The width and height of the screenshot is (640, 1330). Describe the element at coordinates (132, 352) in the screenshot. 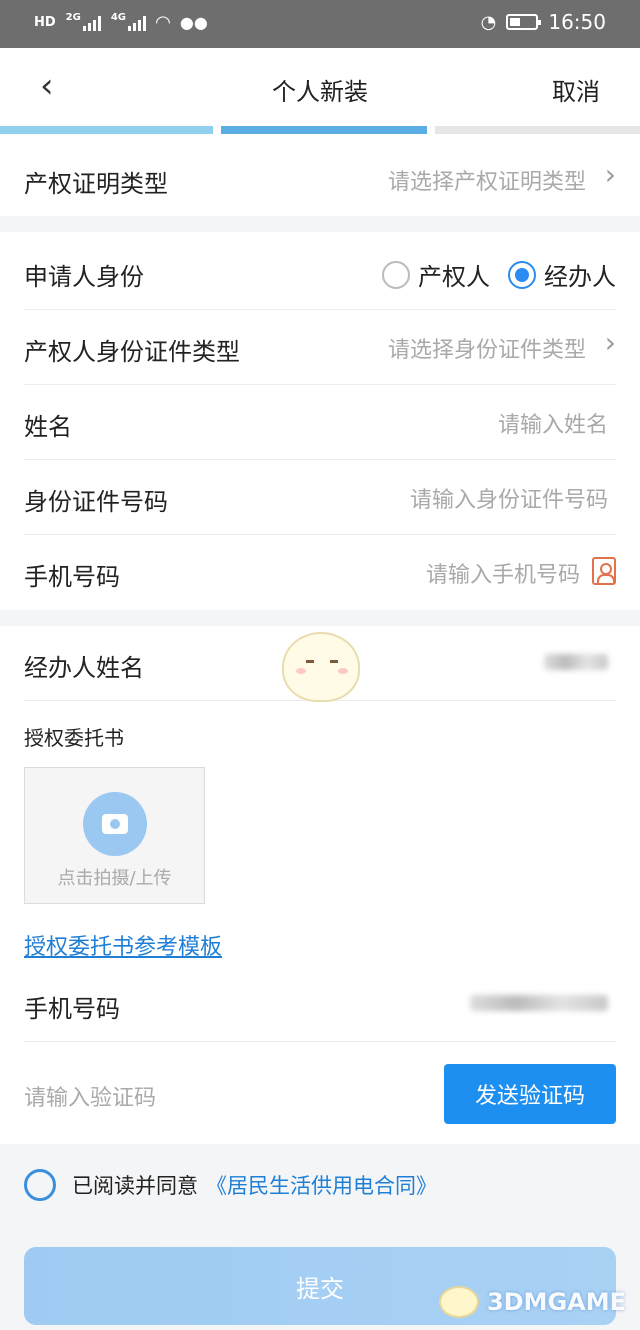

I see `owner-id-type-label: 产权人身份证件类型` at that location.